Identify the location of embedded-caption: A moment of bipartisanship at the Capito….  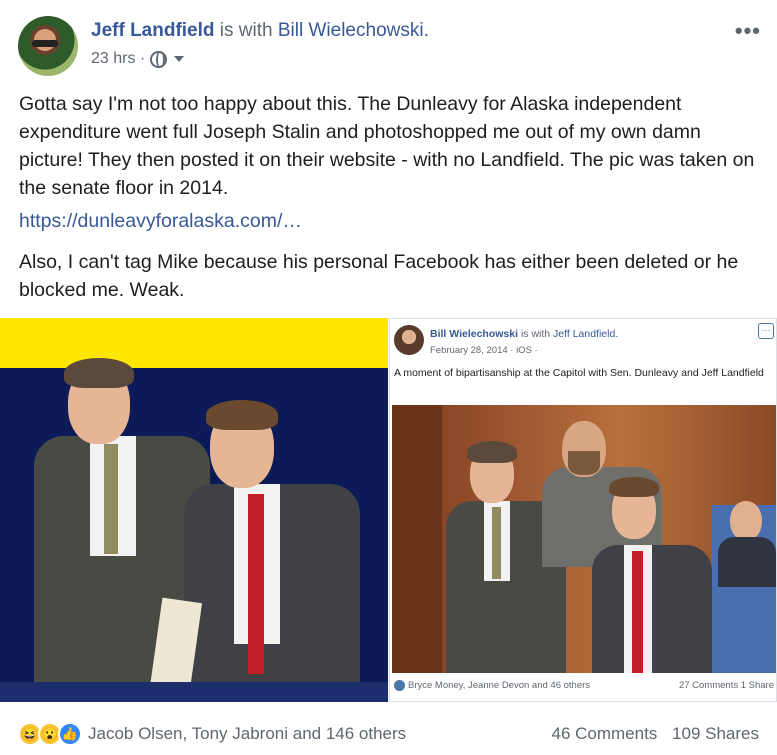
(579, 373).